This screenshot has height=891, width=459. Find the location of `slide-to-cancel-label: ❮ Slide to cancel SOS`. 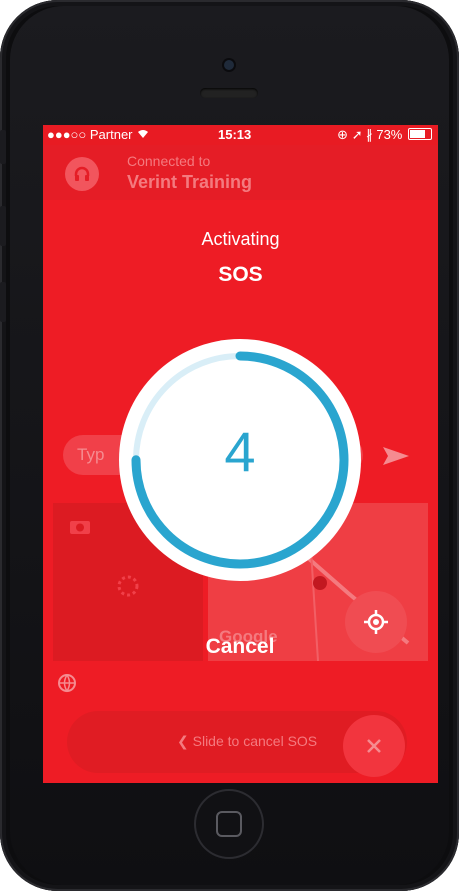

slide-to-cancel-label: ❮ Slide to cancel SOS is located at coordinates (247, 741).